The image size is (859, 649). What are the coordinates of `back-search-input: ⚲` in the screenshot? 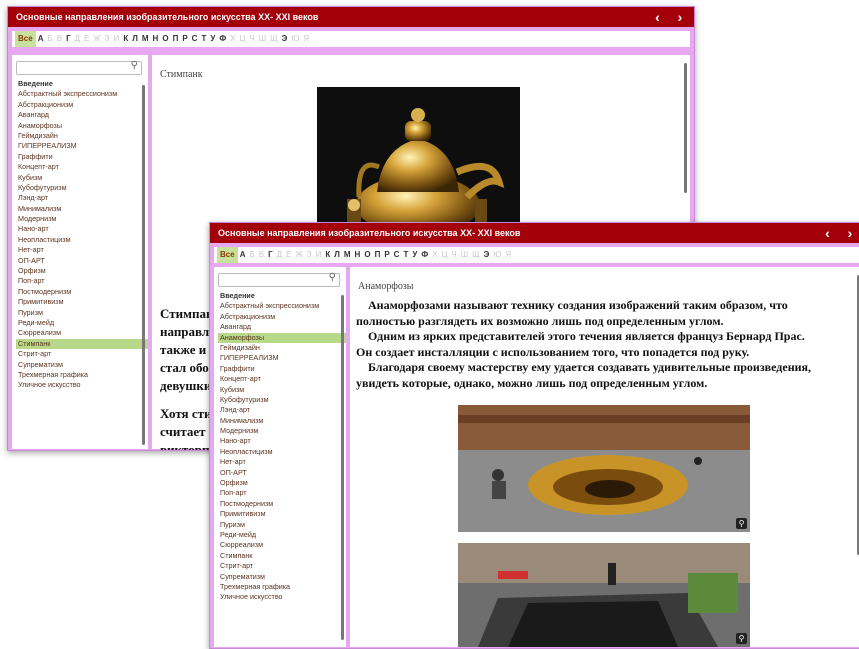 It's located at (79, 67).